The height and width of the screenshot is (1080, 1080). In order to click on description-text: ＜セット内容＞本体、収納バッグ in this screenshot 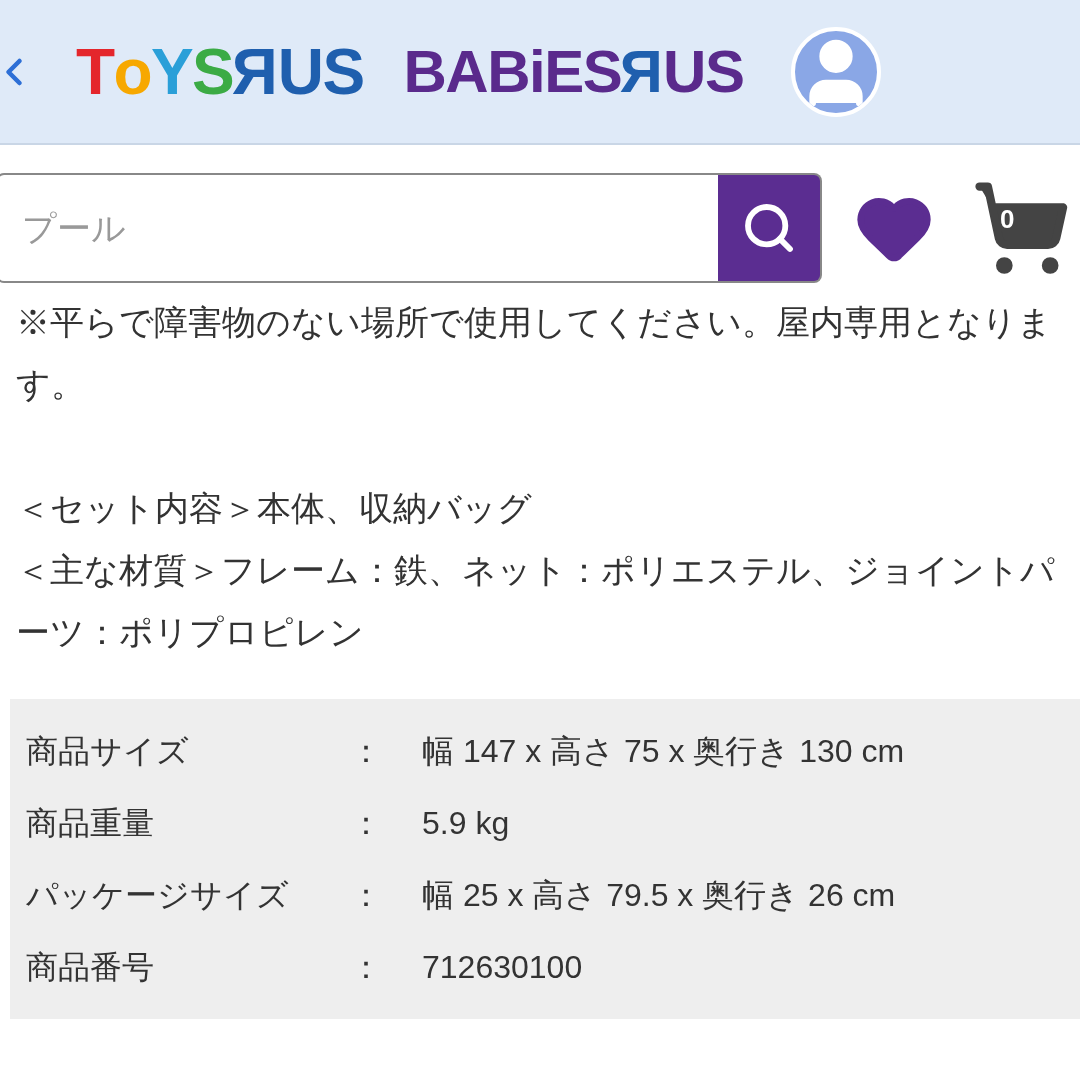, I will do `click(274, 508)`.